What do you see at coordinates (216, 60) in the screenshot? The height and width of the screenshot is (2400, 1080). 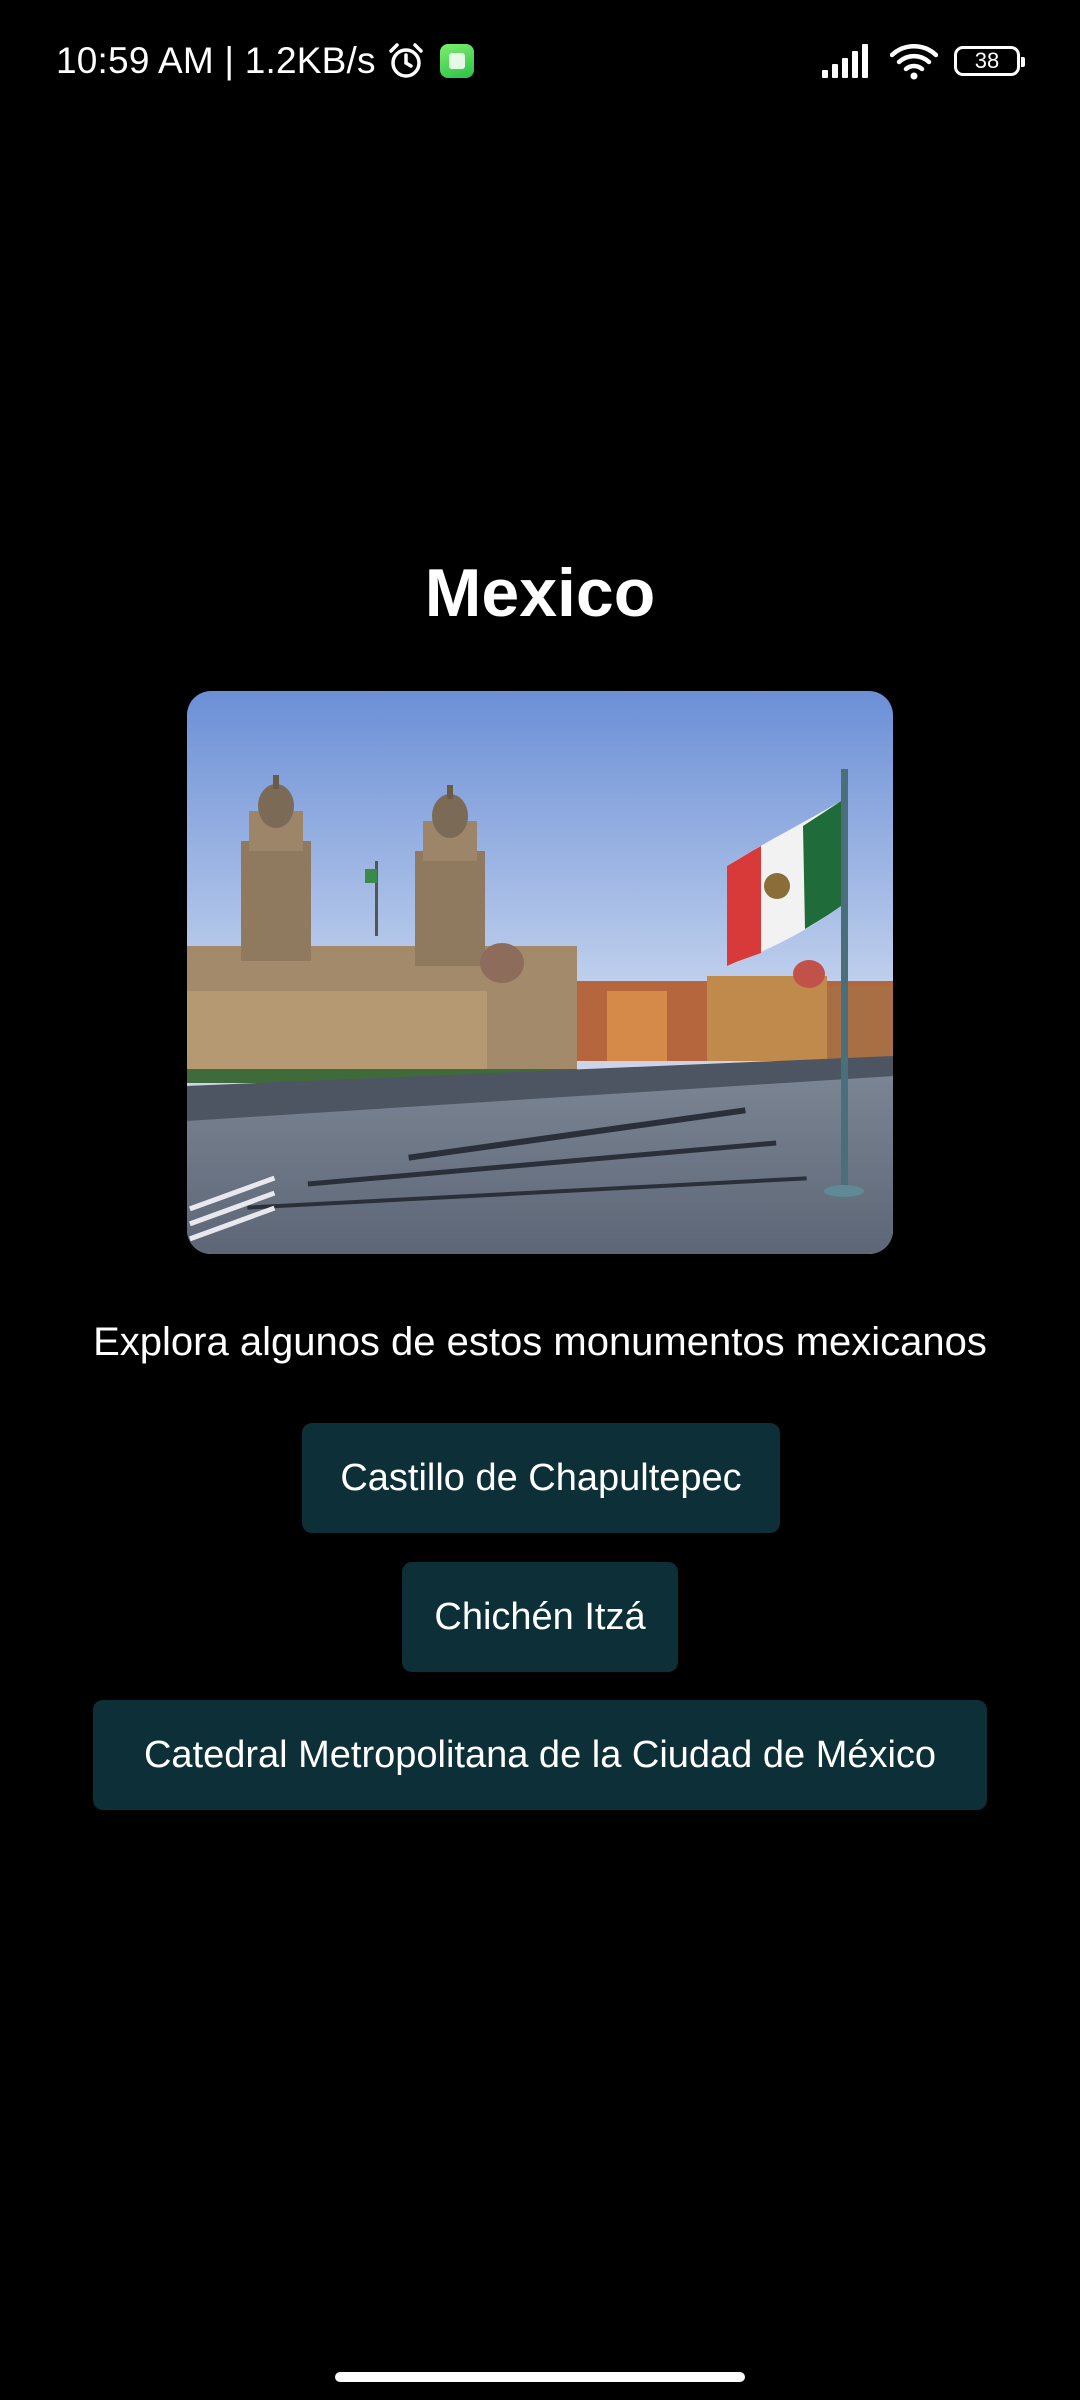 I see `status-time-speed: 10:59 AM | 1.2KB/s` at bounding box center [216, 60].